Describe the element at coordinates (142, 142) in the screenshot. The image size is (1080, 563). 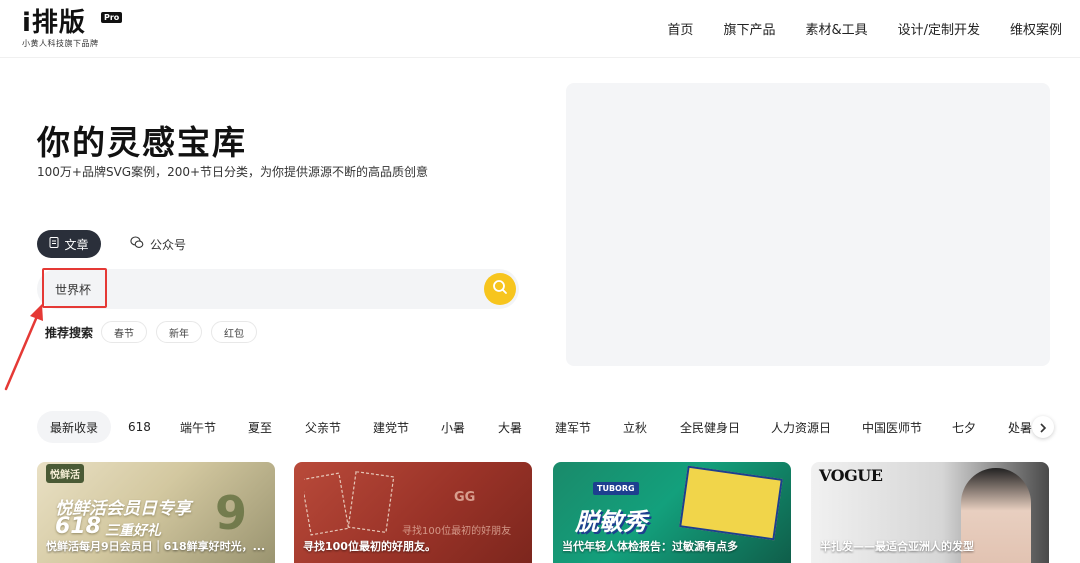
I see `hero-title: 你的灵感宝库` at that location.